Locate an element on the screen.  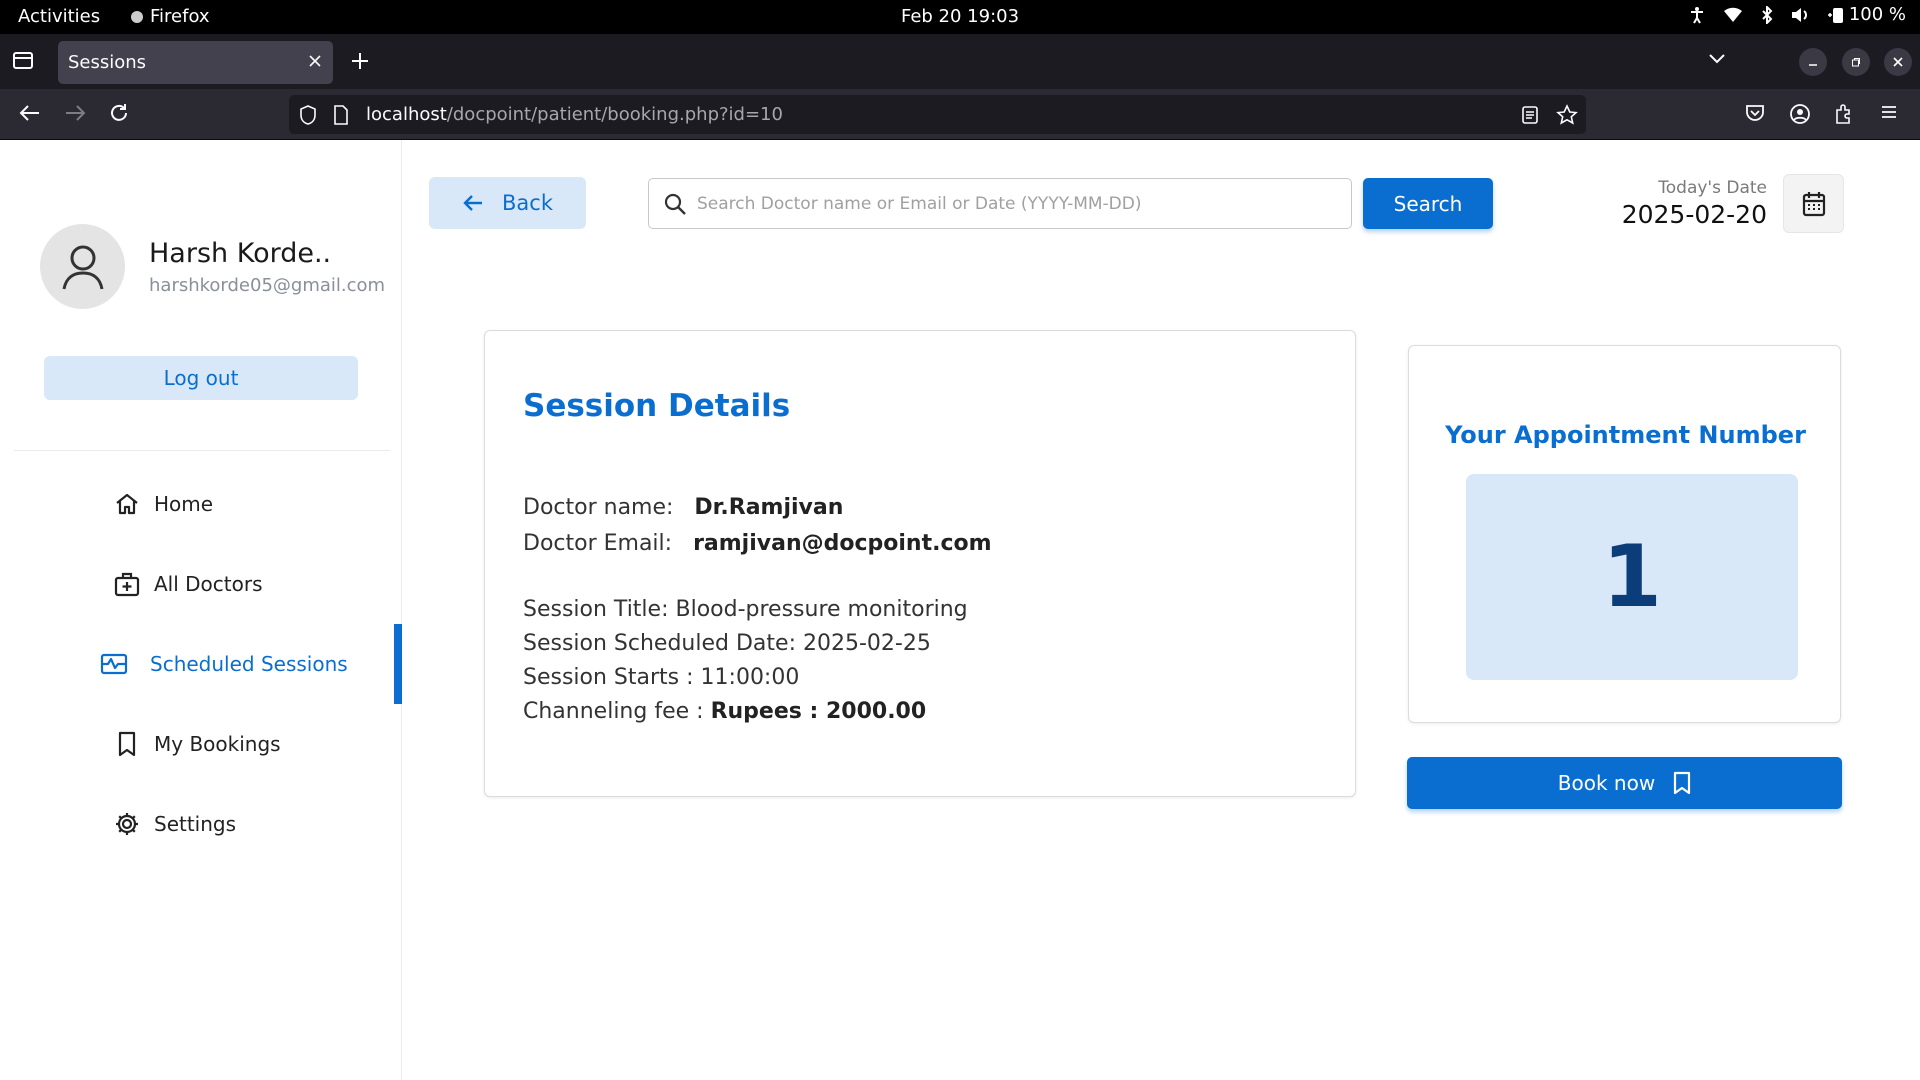
clock: Feb 20 19:03 is located at coordinates (960, 16).